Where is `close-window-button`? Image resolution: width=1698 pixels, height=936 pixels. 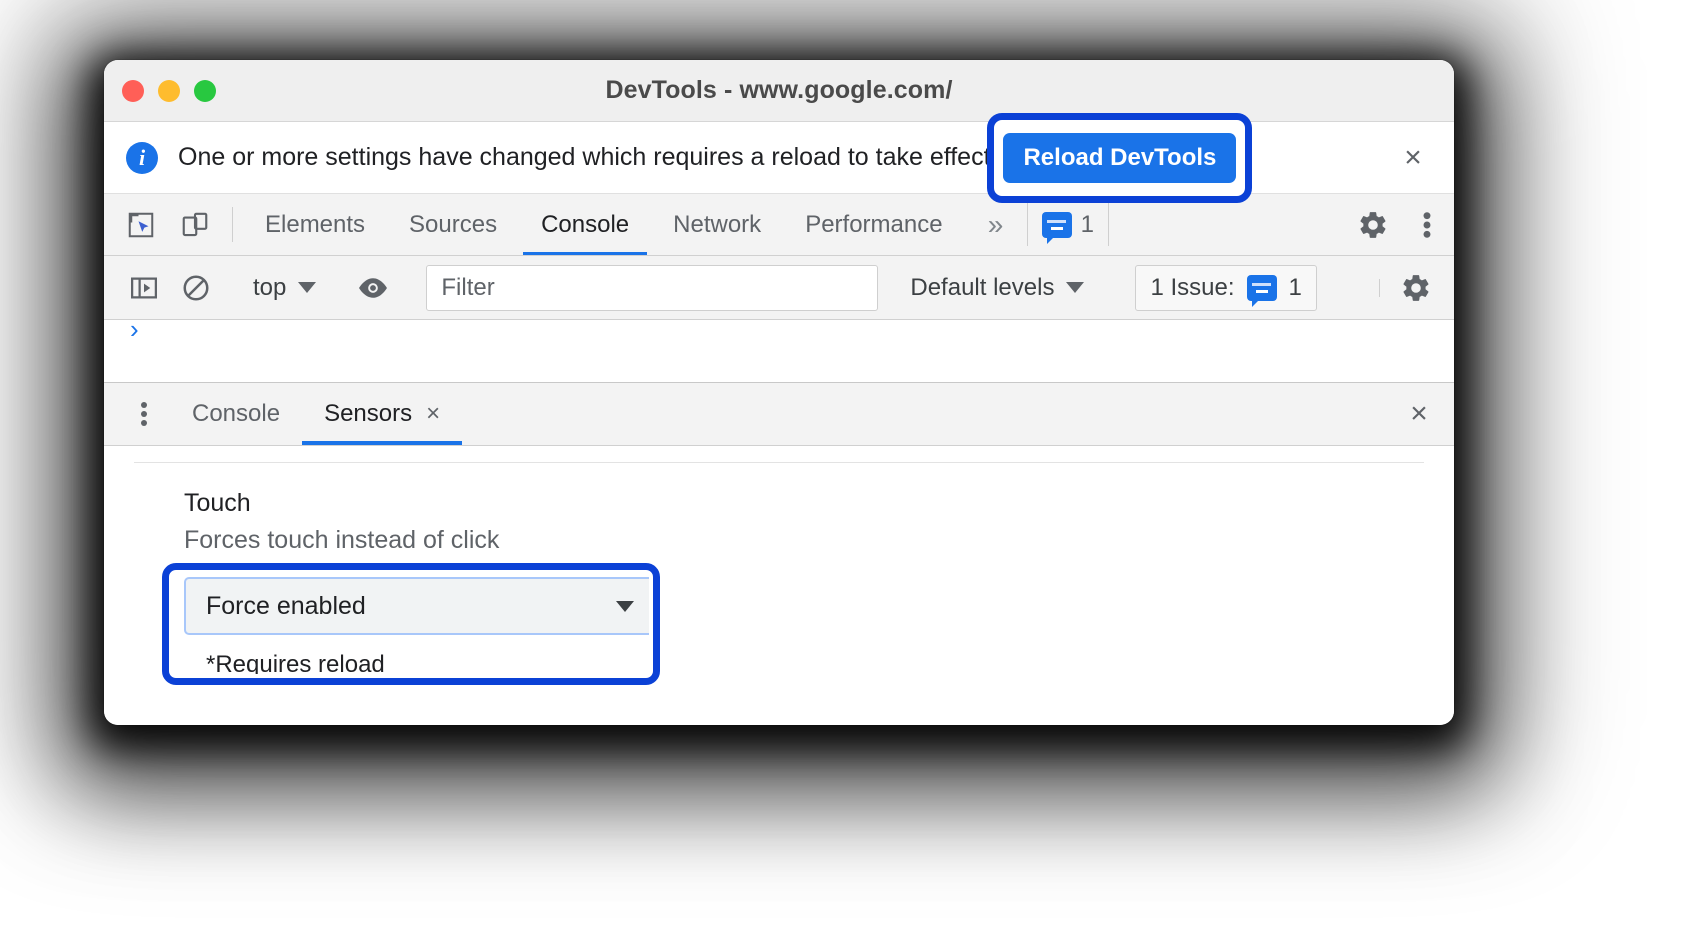 close-window-button is located at coordinates (133, 90).